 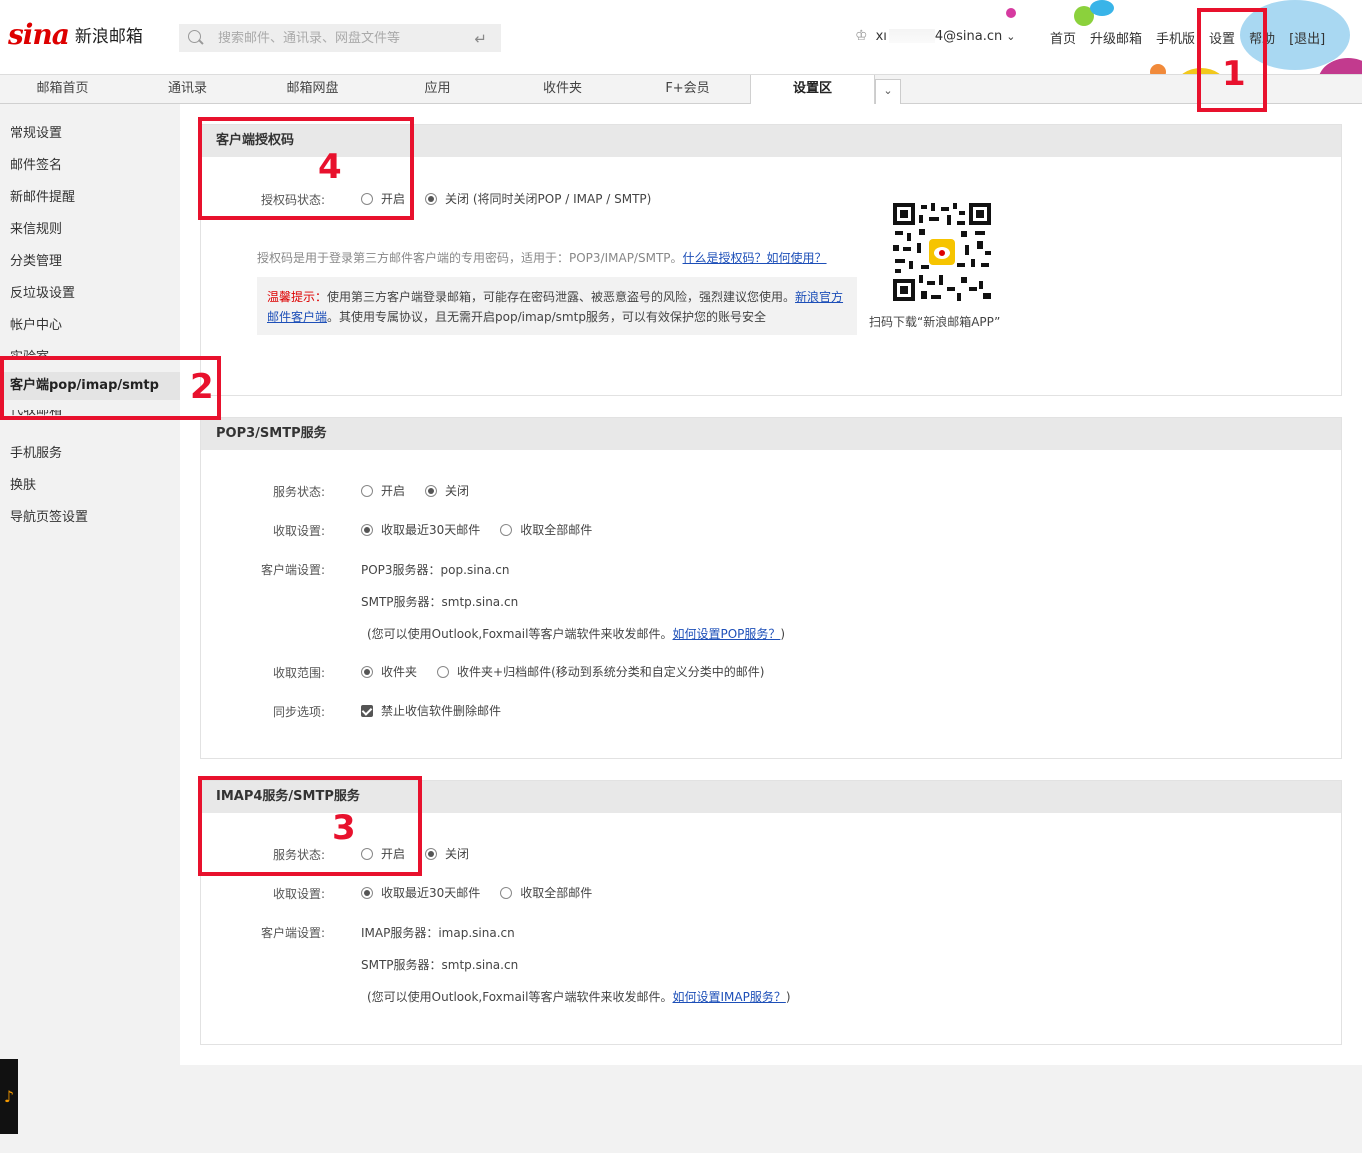 What do you see at coordinates (1063, 37) in the screenshot?
I see `nav-home: 首页` at bounding box center [1063, 37].